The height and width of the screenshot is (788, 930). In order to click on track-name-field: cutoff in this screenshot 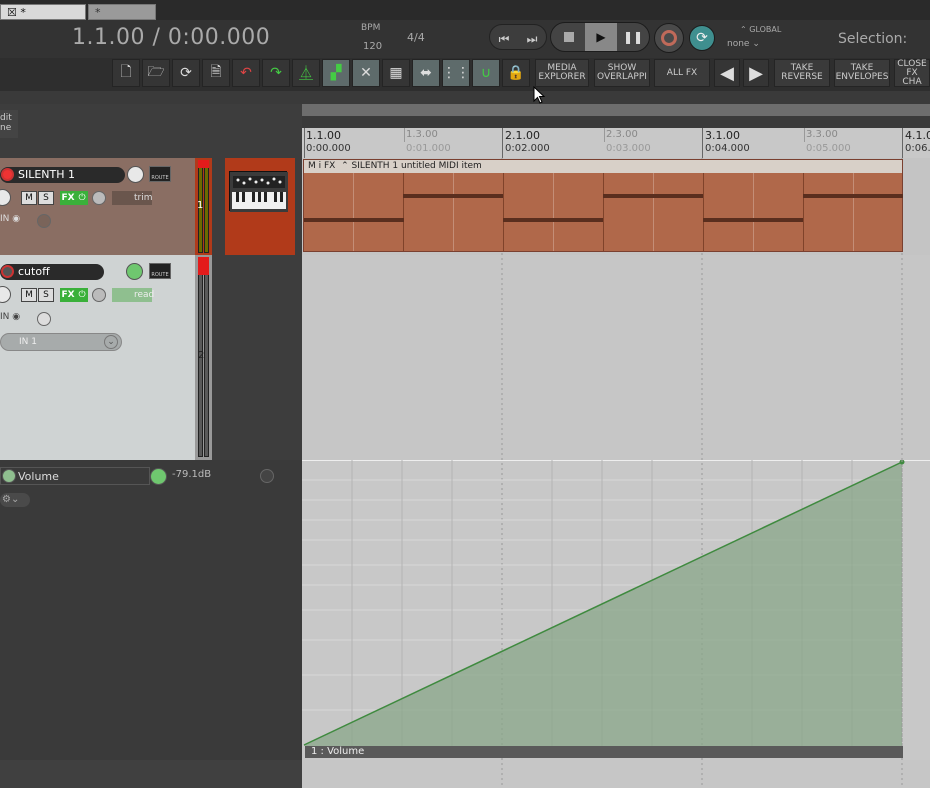, I will do `click(52, 272)`.